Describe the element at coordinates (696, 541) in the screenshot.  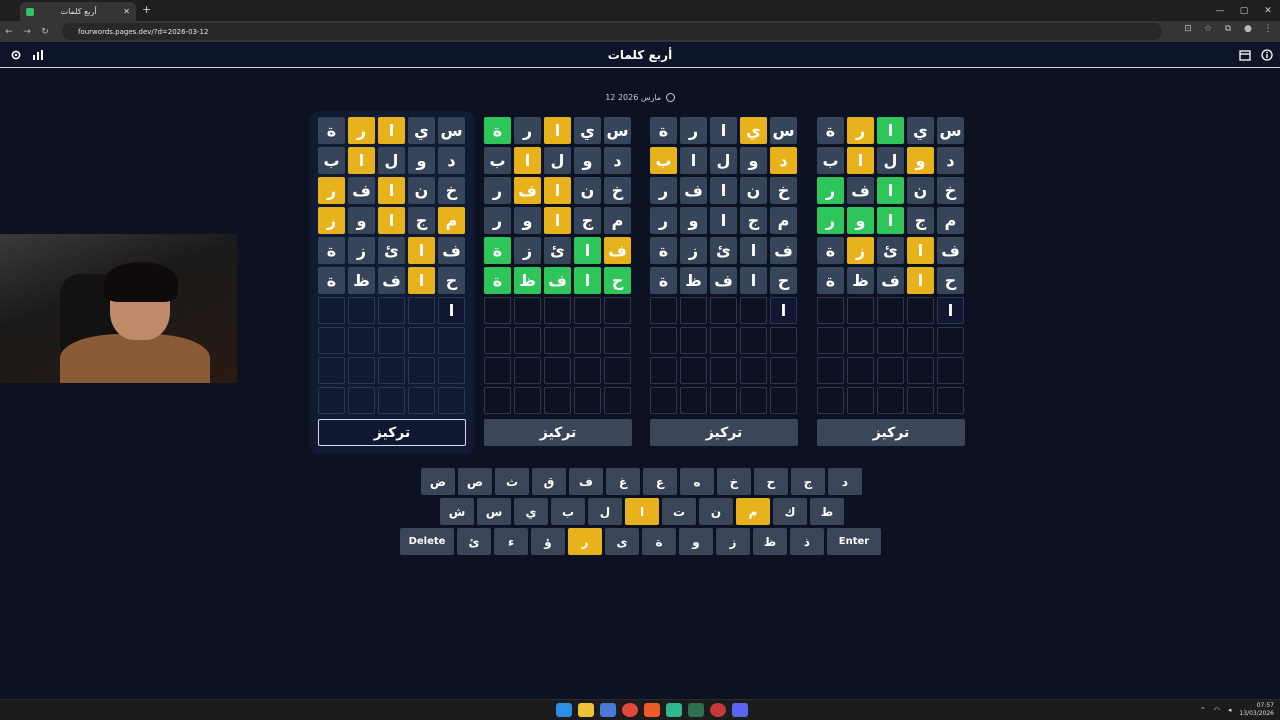
I see `keyboard-key: و` at that location.